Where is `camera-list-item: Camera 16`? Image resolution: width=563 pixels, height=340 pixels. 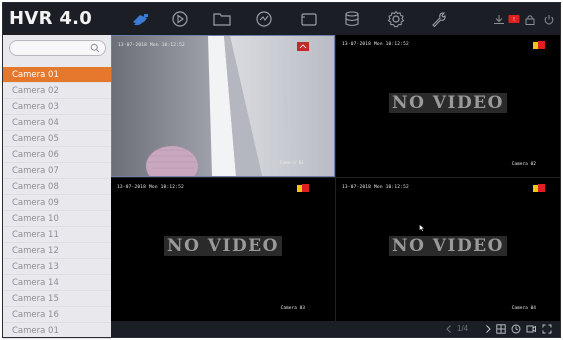
camera-list-item: Camera 16 is located at coordinates (57, 315).